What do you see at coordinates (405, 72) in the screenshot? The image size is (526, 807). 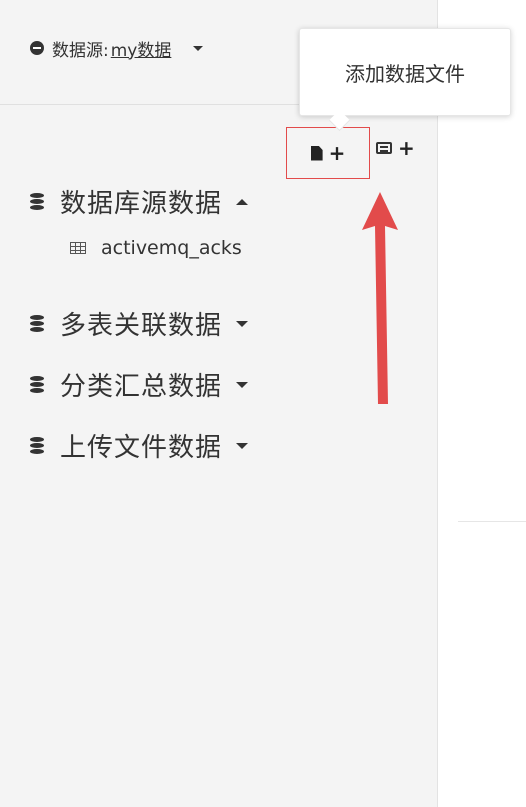 I see `add-file-tooltip: 添加数据文件` at bounding box center [405, 72].